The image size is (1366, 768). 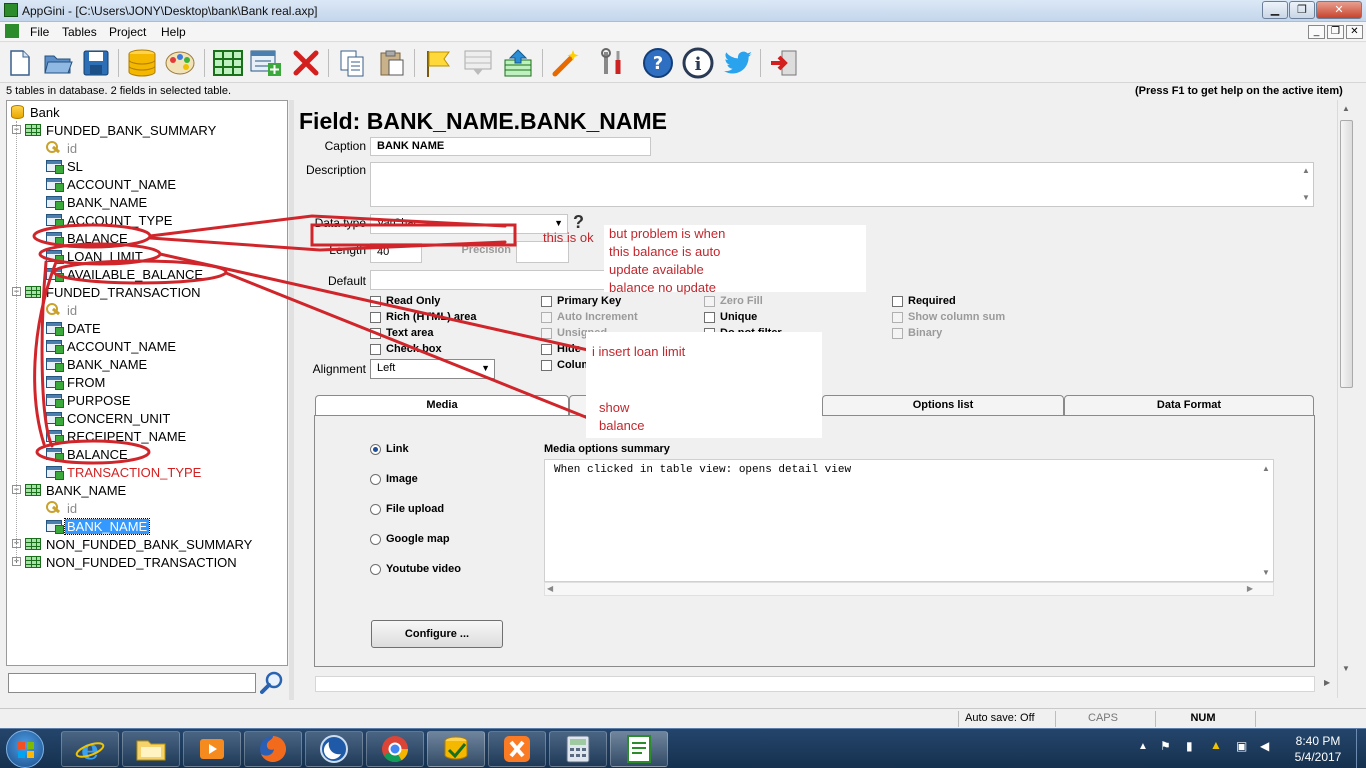 What do you see at coordinates (589, 317) in the screenshot?
I see `auto-increment-checkbox: Auto Increment` at bounding box center [589, 317].